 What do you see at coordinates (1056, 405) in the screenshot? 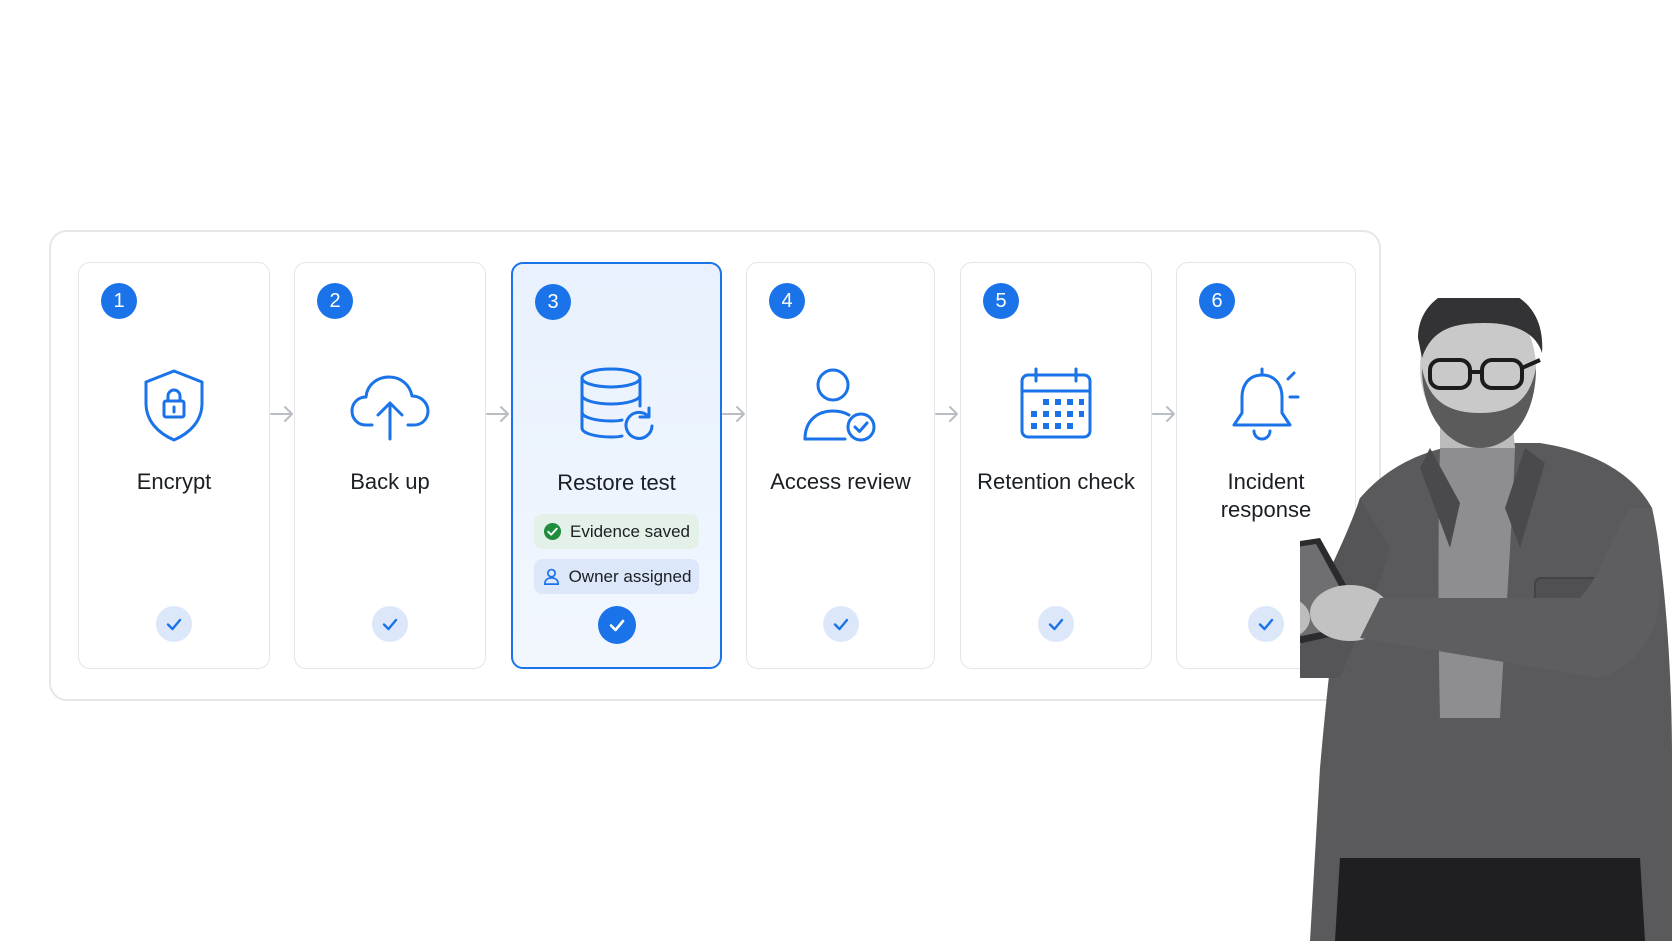
I see `calendar-icon` at bounding box center [1056, 405].